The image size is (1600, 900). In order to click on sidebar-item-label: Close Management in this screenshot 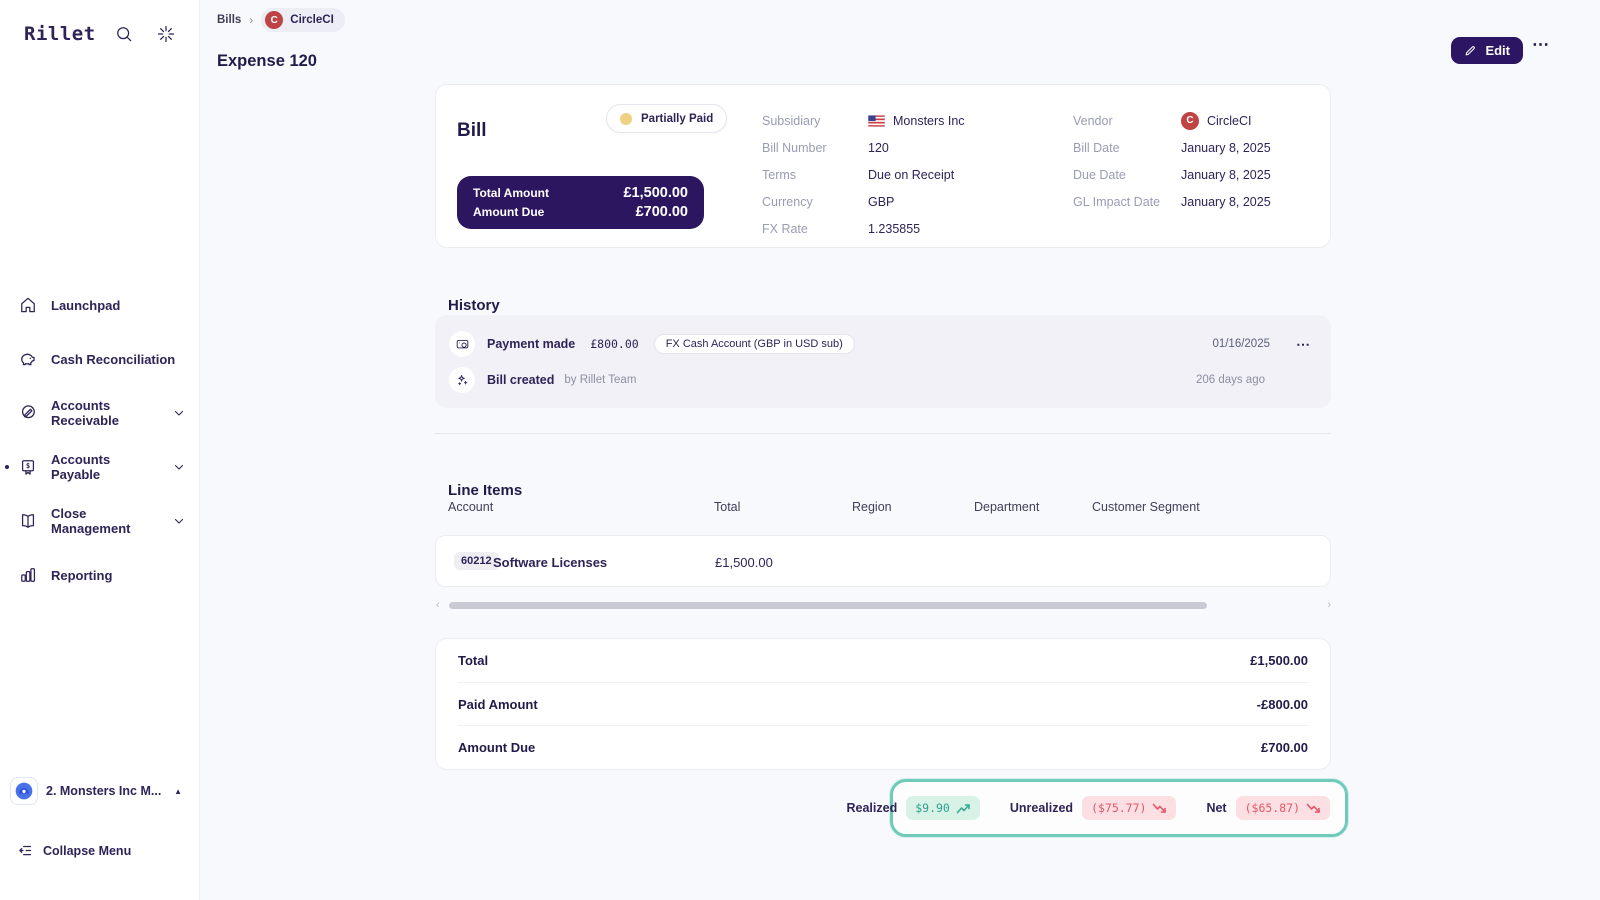, I will do `click(91, 521)`.